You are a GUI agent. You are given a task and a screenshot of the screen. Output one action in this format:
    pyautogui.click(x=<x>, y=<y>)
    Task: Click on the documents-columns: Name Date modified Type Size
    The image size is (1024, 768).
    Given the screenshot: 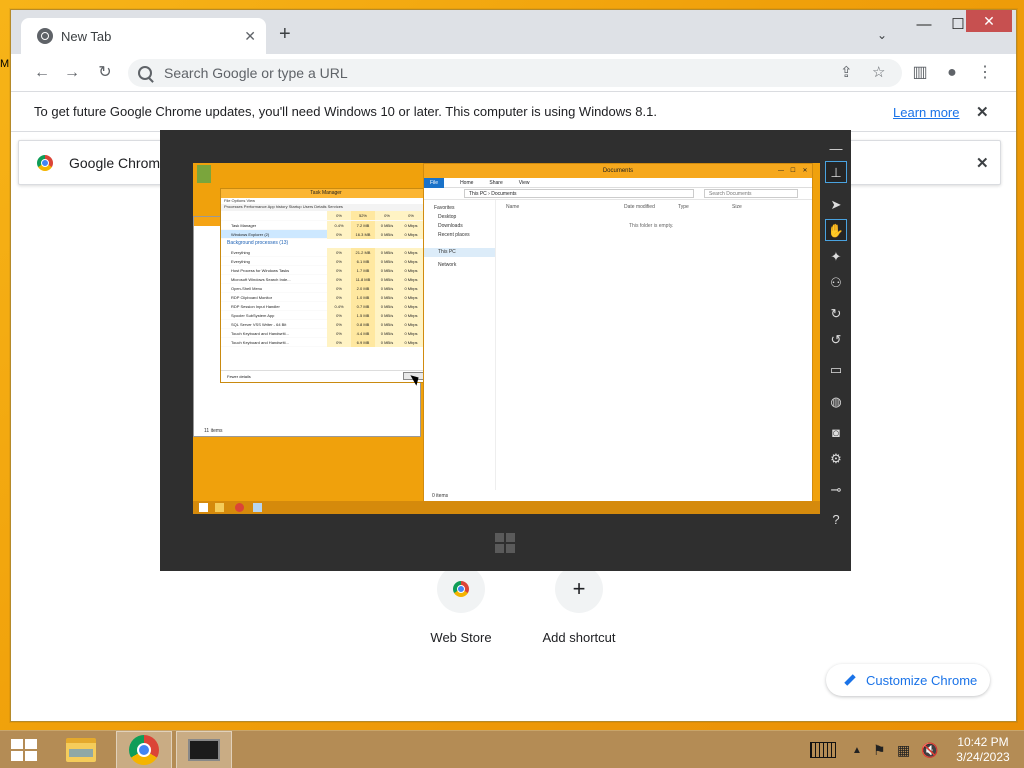 What is the action you would take?
    pyautogui.click(x=624, y=207)
    